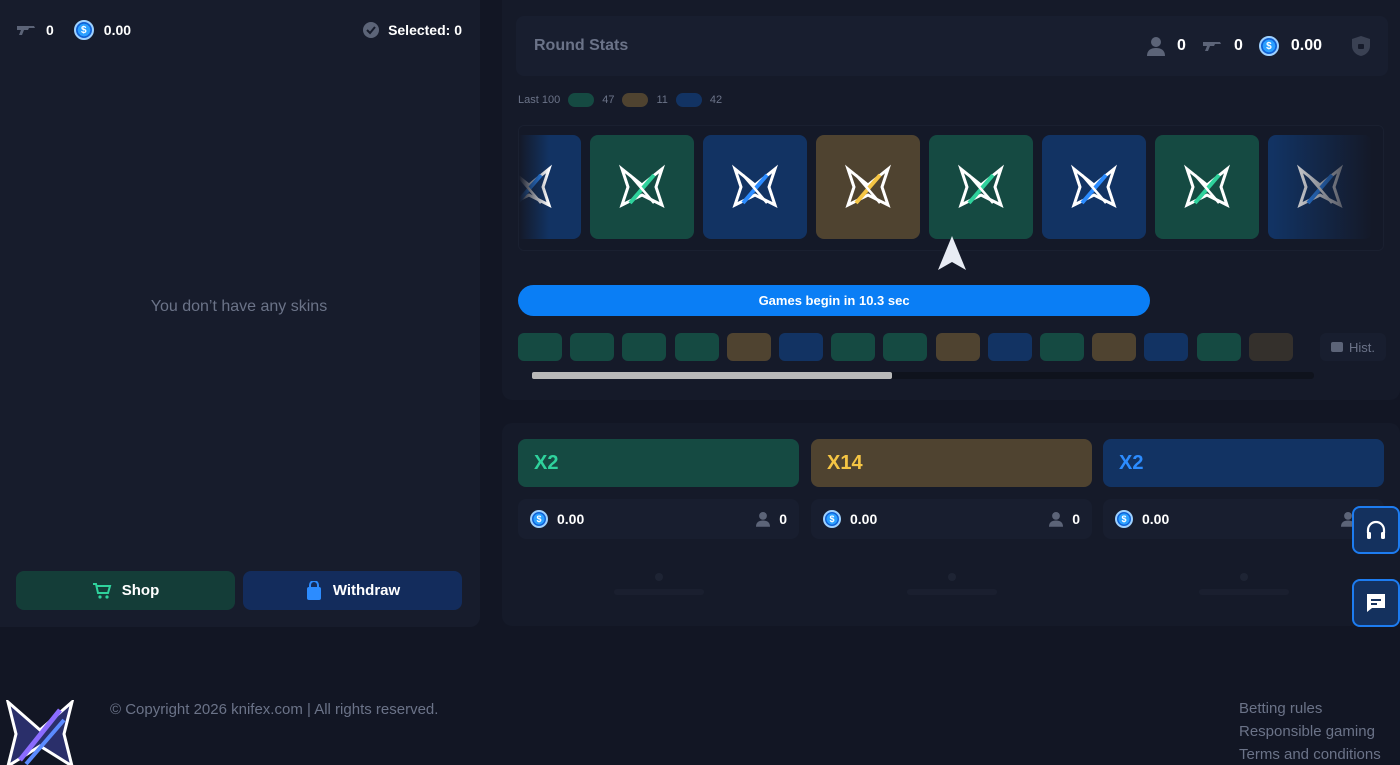 The width and height of the screenshot is (1400, 765). I want to click on bet-green-multiplier: X2, so click(546, 462).